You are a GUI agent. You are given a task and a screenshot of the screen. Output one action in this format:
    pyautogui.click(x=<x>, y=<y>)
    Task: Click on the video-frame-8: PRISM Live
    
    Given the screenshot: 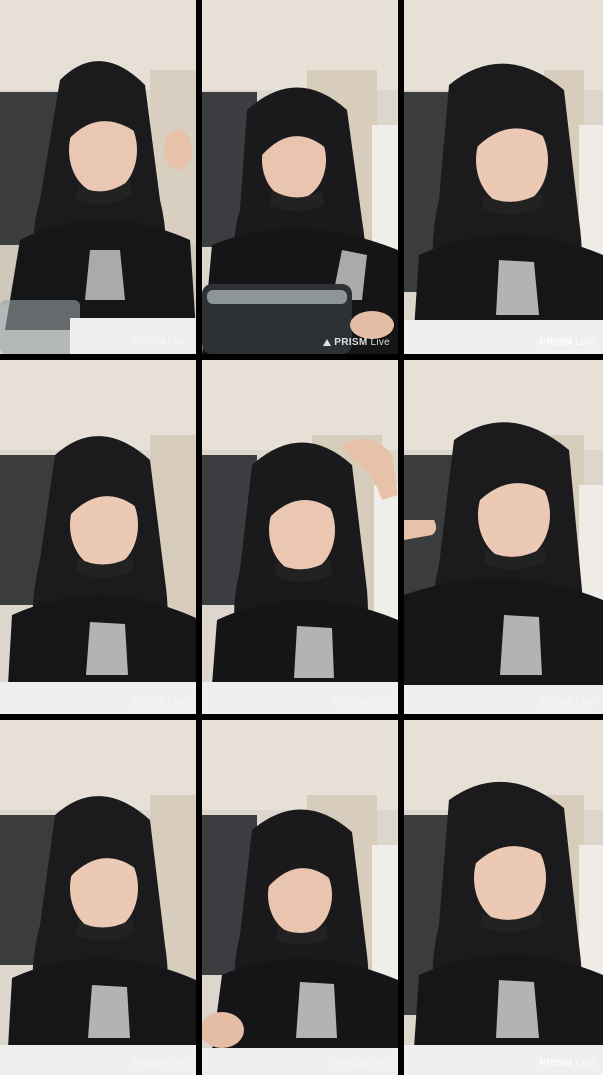 What is the action you would take?
    pyautogui.click(x=300, y=897)
    